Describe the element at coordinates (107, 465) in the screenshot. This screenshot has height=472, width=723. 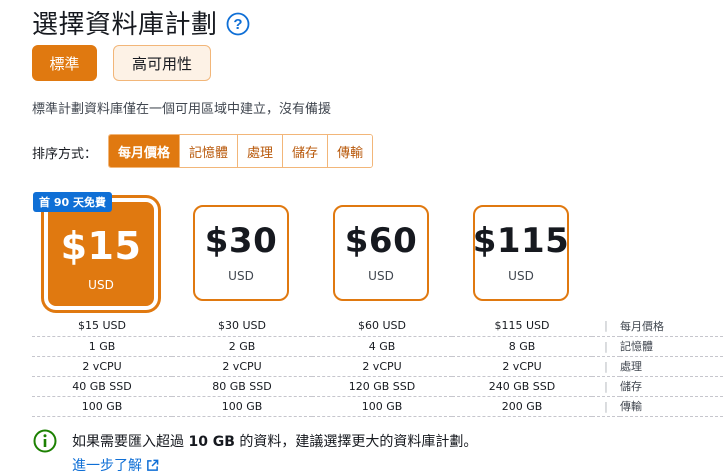
I see `learn-more-label: 進一步了解` at that location.